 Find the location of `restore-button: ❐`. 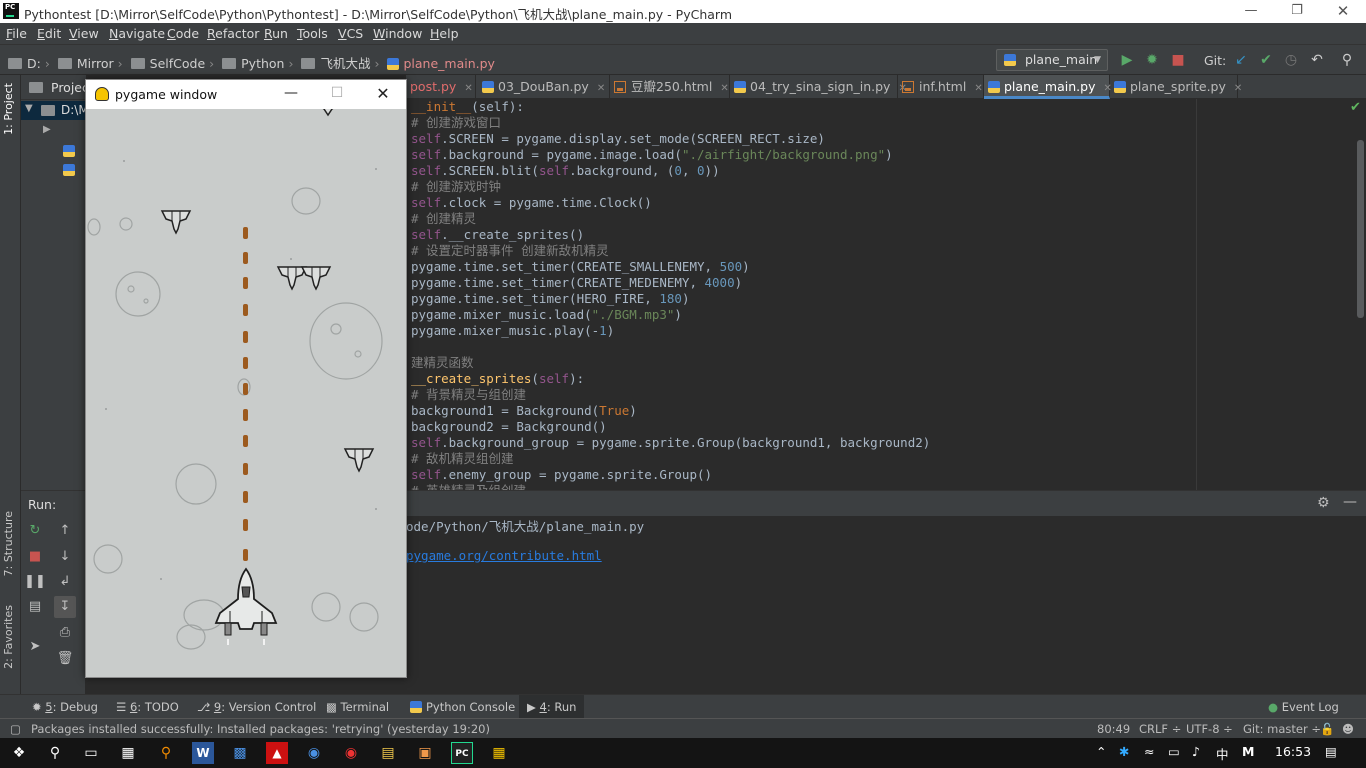

restore-button: ❐ is located at coordinates (1297, 11).